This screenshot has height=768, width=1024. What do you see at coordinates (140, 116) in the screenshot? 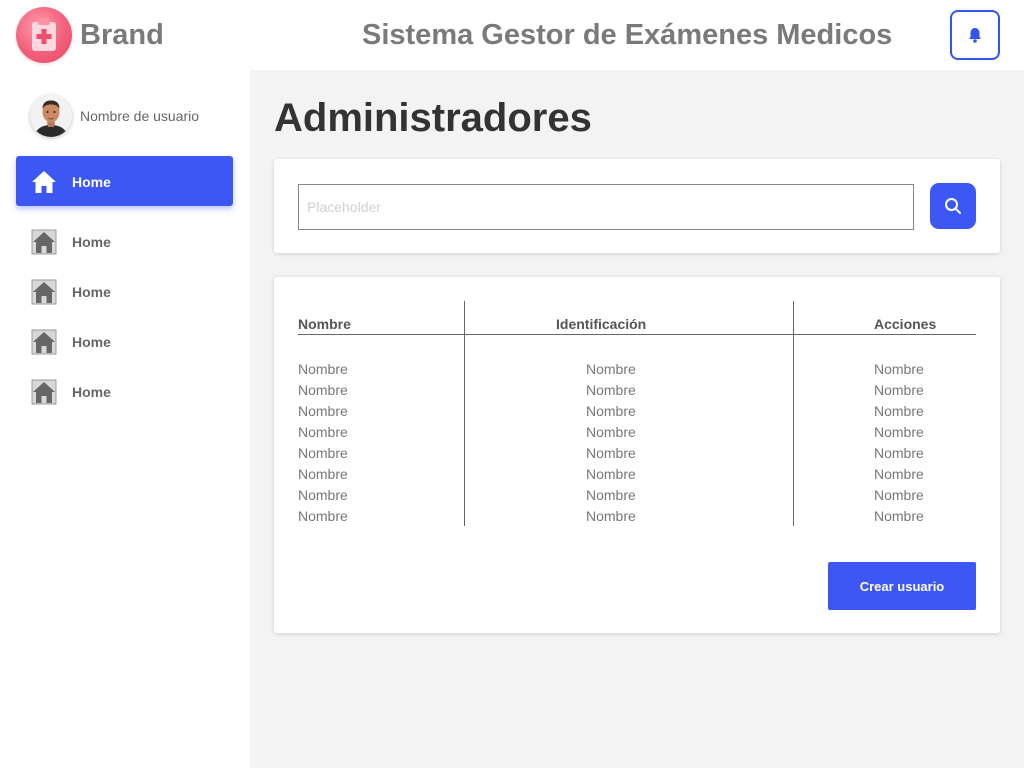
I see `username: Nombre de usuario` at bounding box center [140, 116].